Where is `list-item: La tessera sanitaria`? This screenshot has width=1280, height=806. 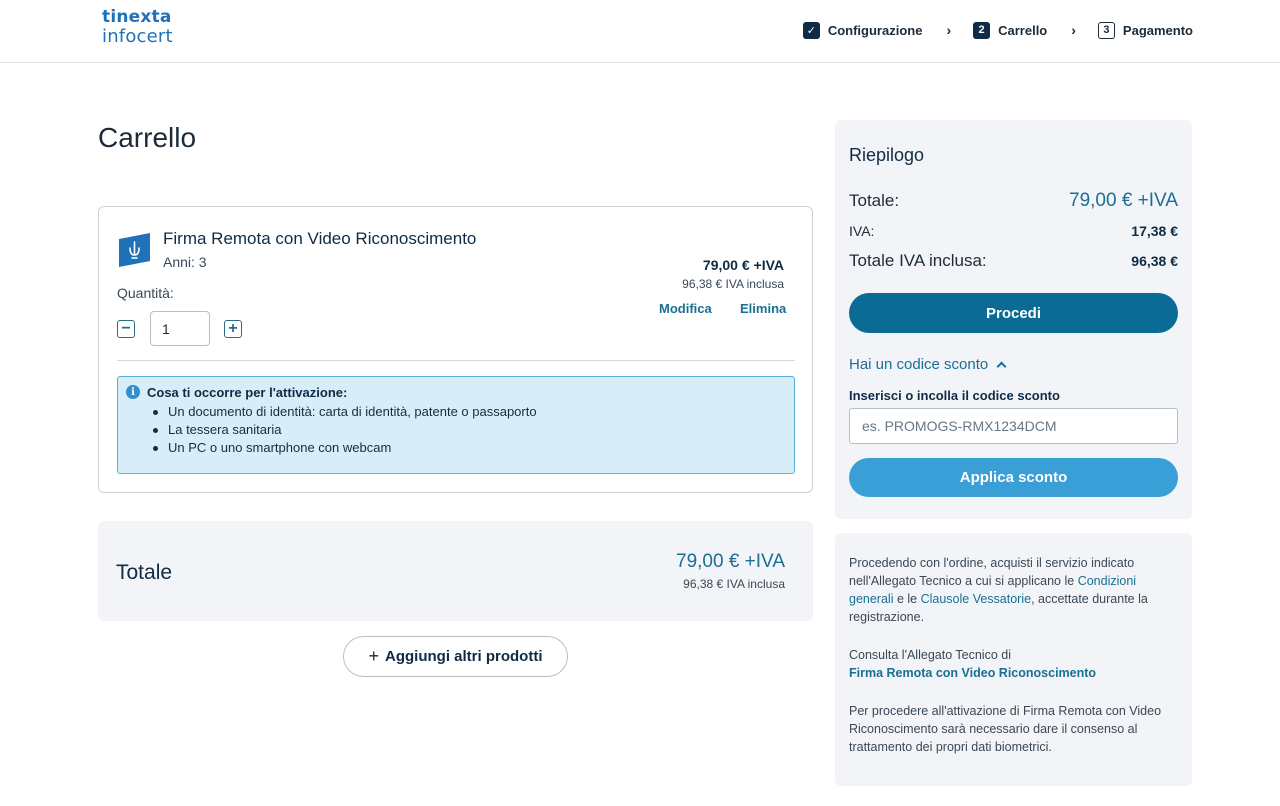 list-item: La tessera sanitaria is located at coordinates (344, 430).